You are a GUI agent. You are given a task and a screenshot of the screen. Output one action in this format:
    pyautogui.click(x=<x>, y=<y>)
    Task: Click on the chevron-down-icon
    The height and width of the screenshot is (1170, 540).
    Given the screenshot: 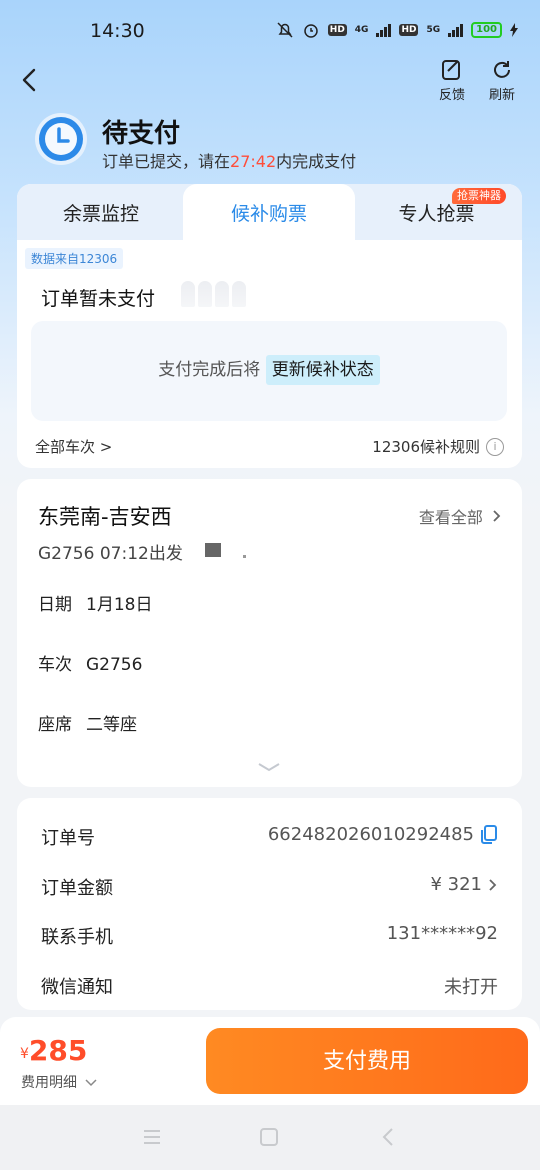 What is the action you would take?
    pyautogui.click(x=91, y=1083)
    